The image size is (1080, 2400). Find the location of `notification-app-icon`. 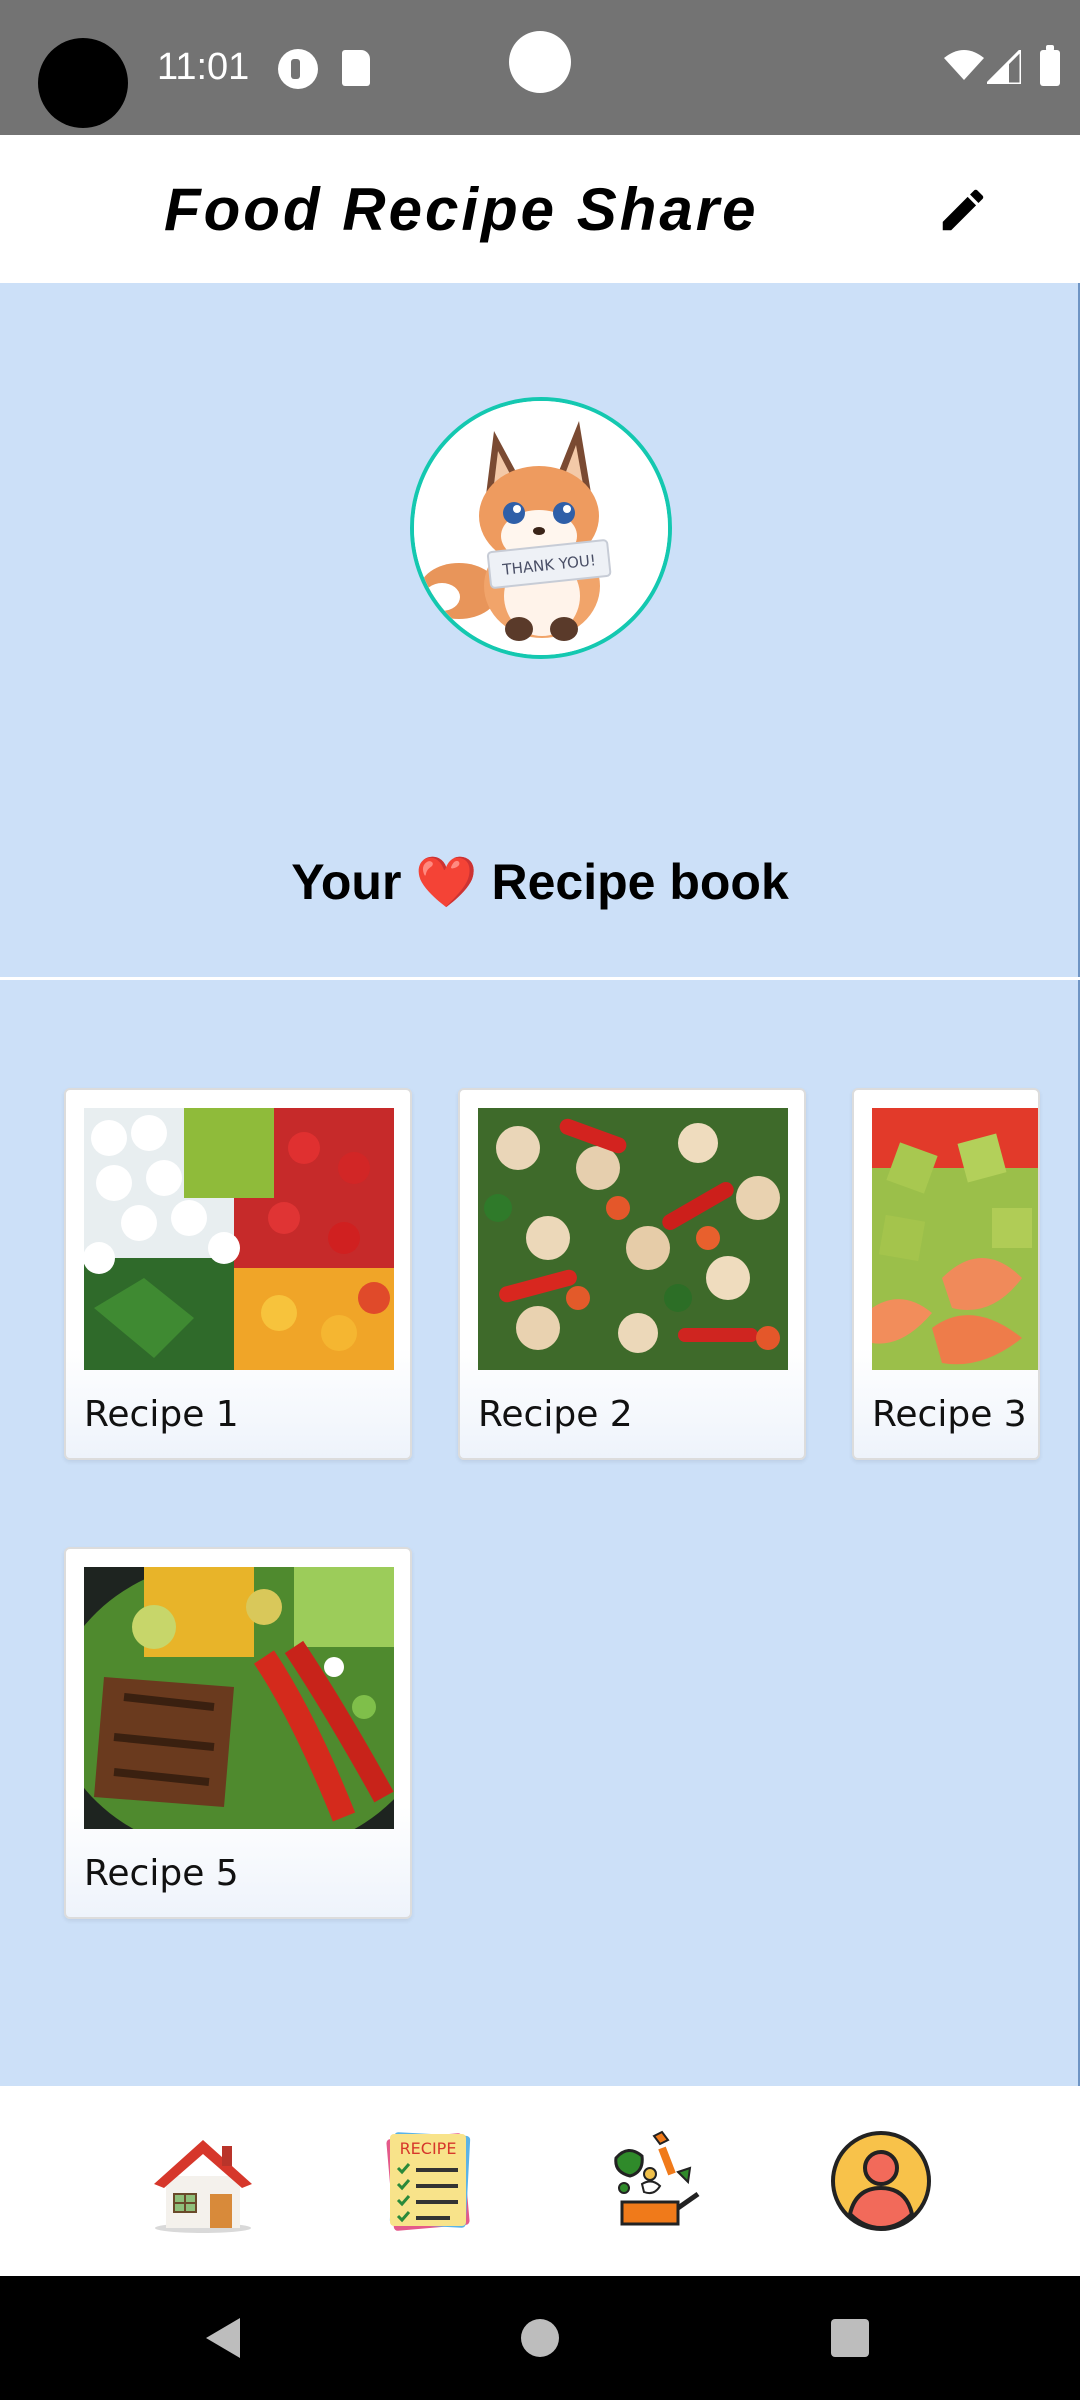

notification-app-icon is located at coordinates (298, 69).